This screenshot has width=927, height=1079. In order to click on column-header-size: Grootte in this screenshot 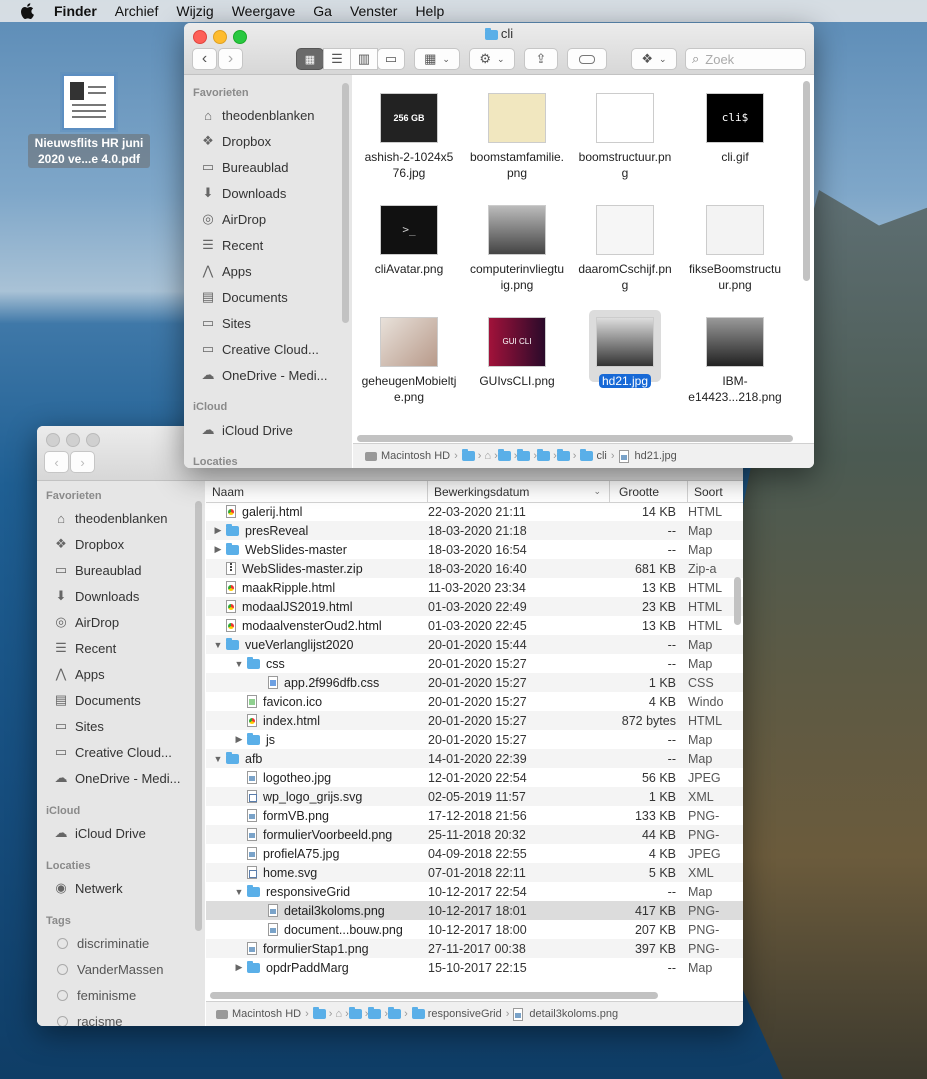, I will do `click(649, 491)`.